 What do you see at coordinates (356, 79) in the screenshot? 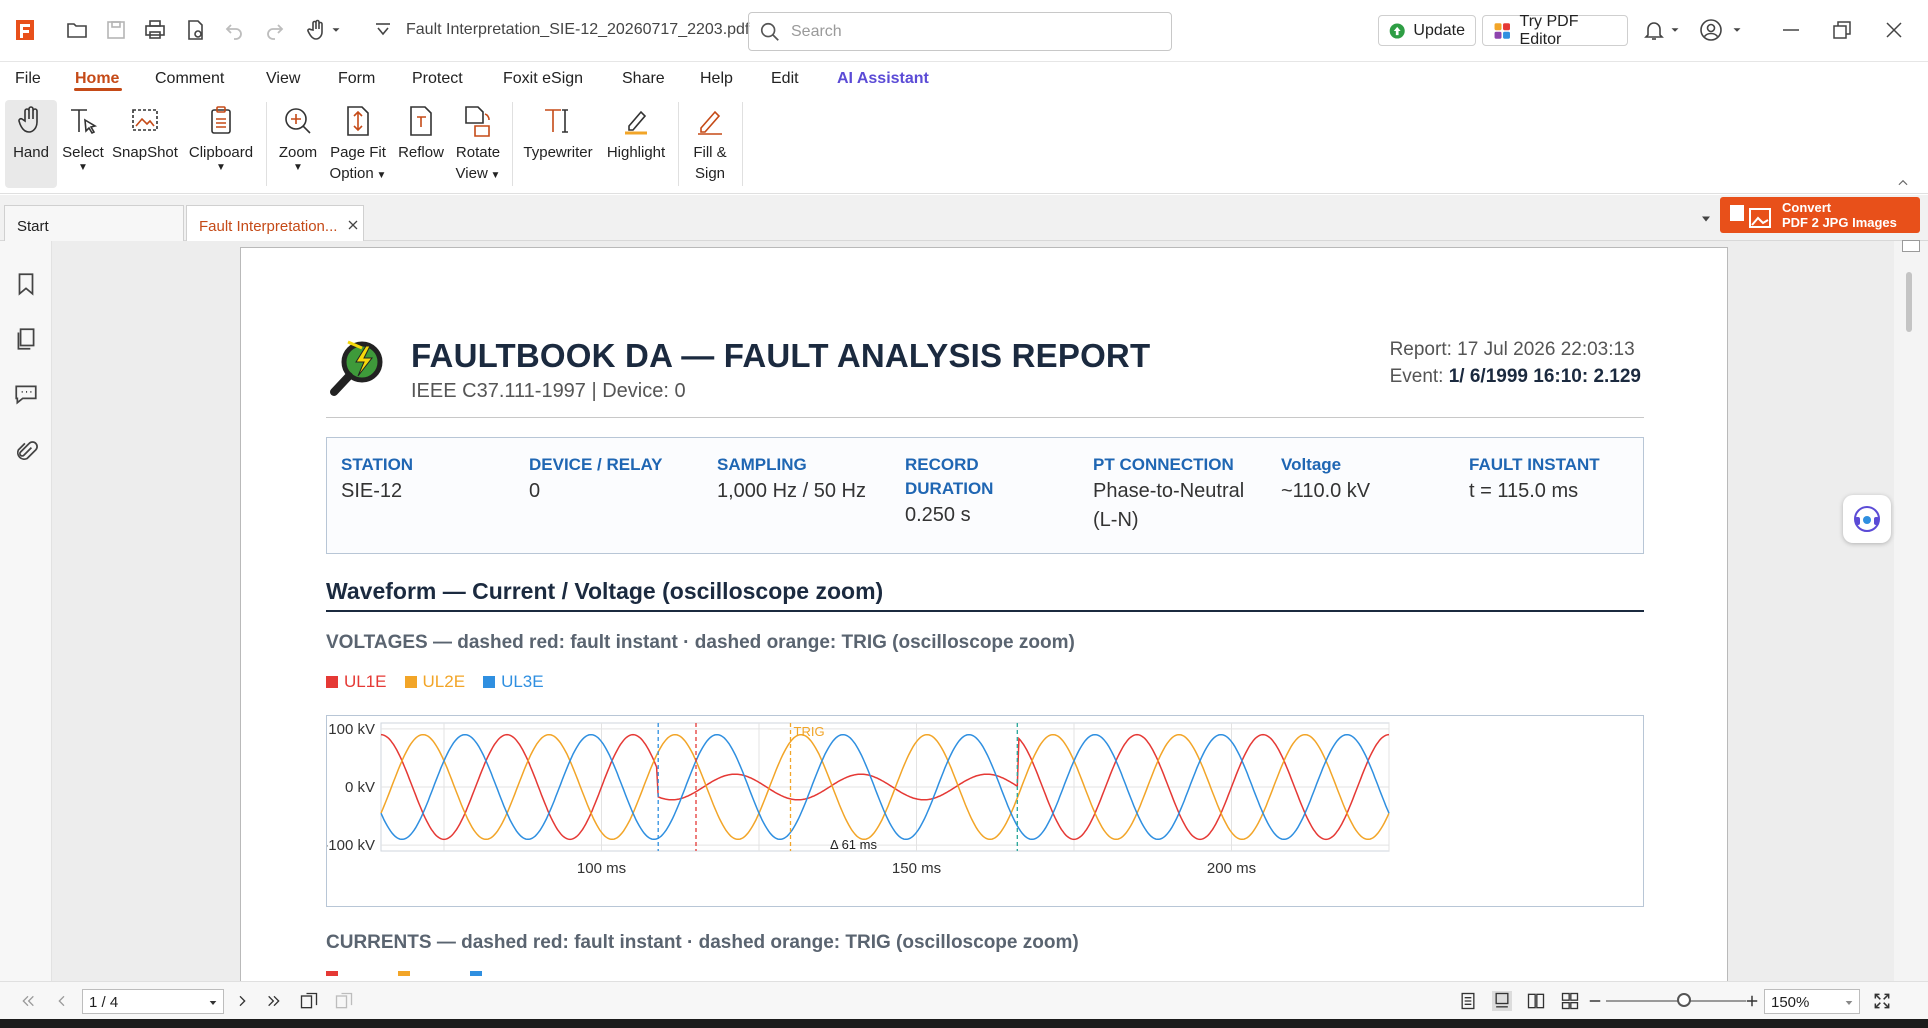
I see `menu-form: Form` at bounding box center [356, 79].